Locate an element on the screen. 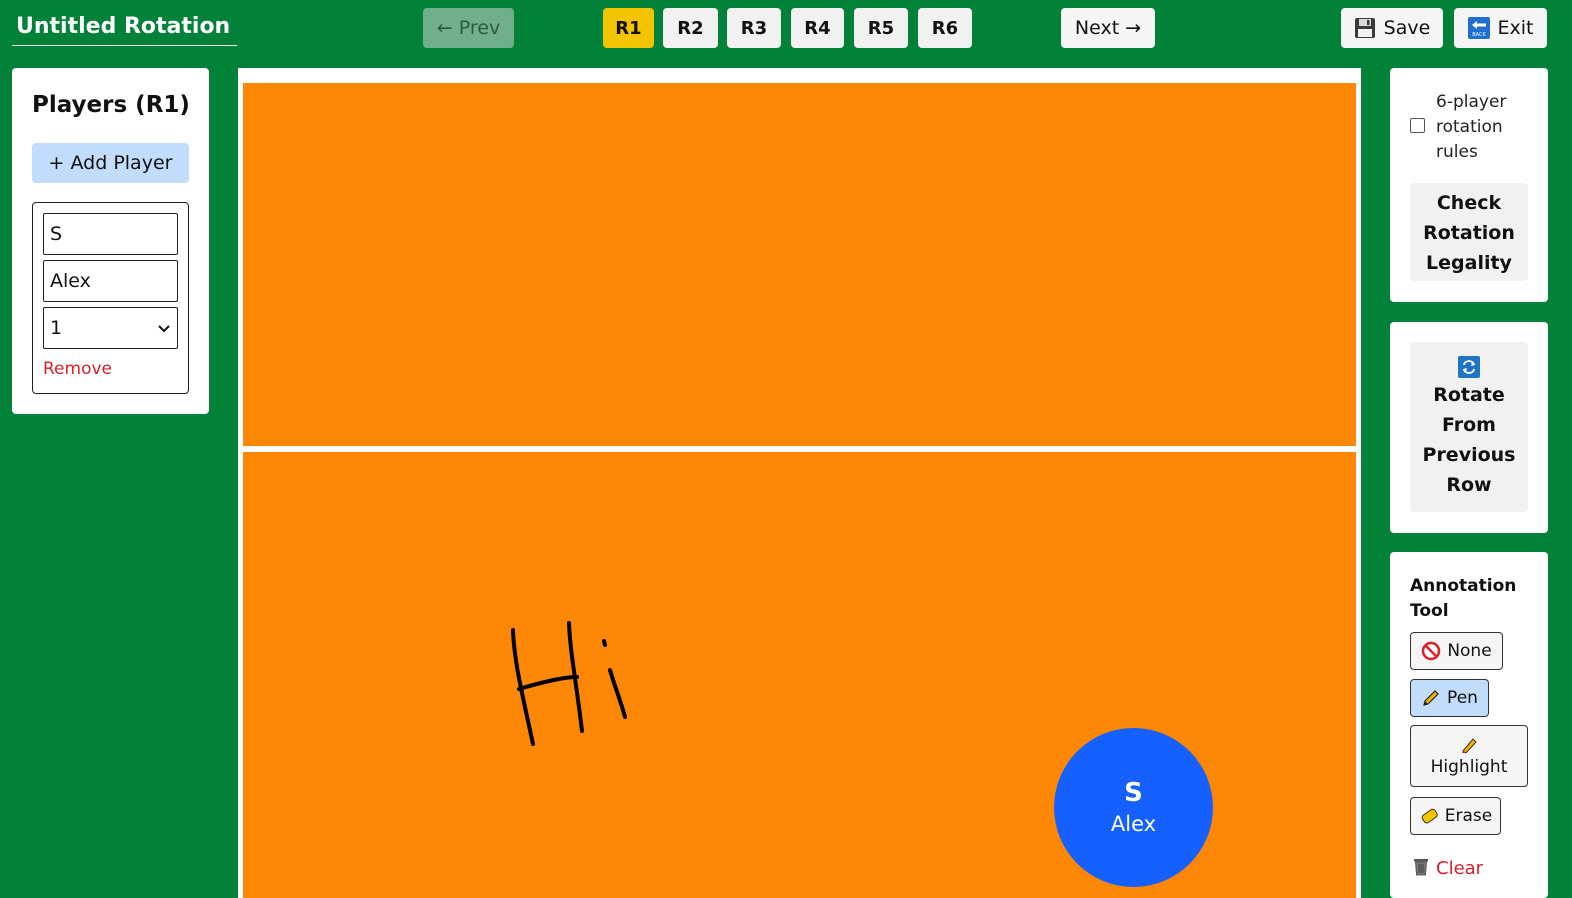 The height and width of the screenshot is (898, 1572). rules-label: 6-player rotation rules is located at coordinates (1471, 127).